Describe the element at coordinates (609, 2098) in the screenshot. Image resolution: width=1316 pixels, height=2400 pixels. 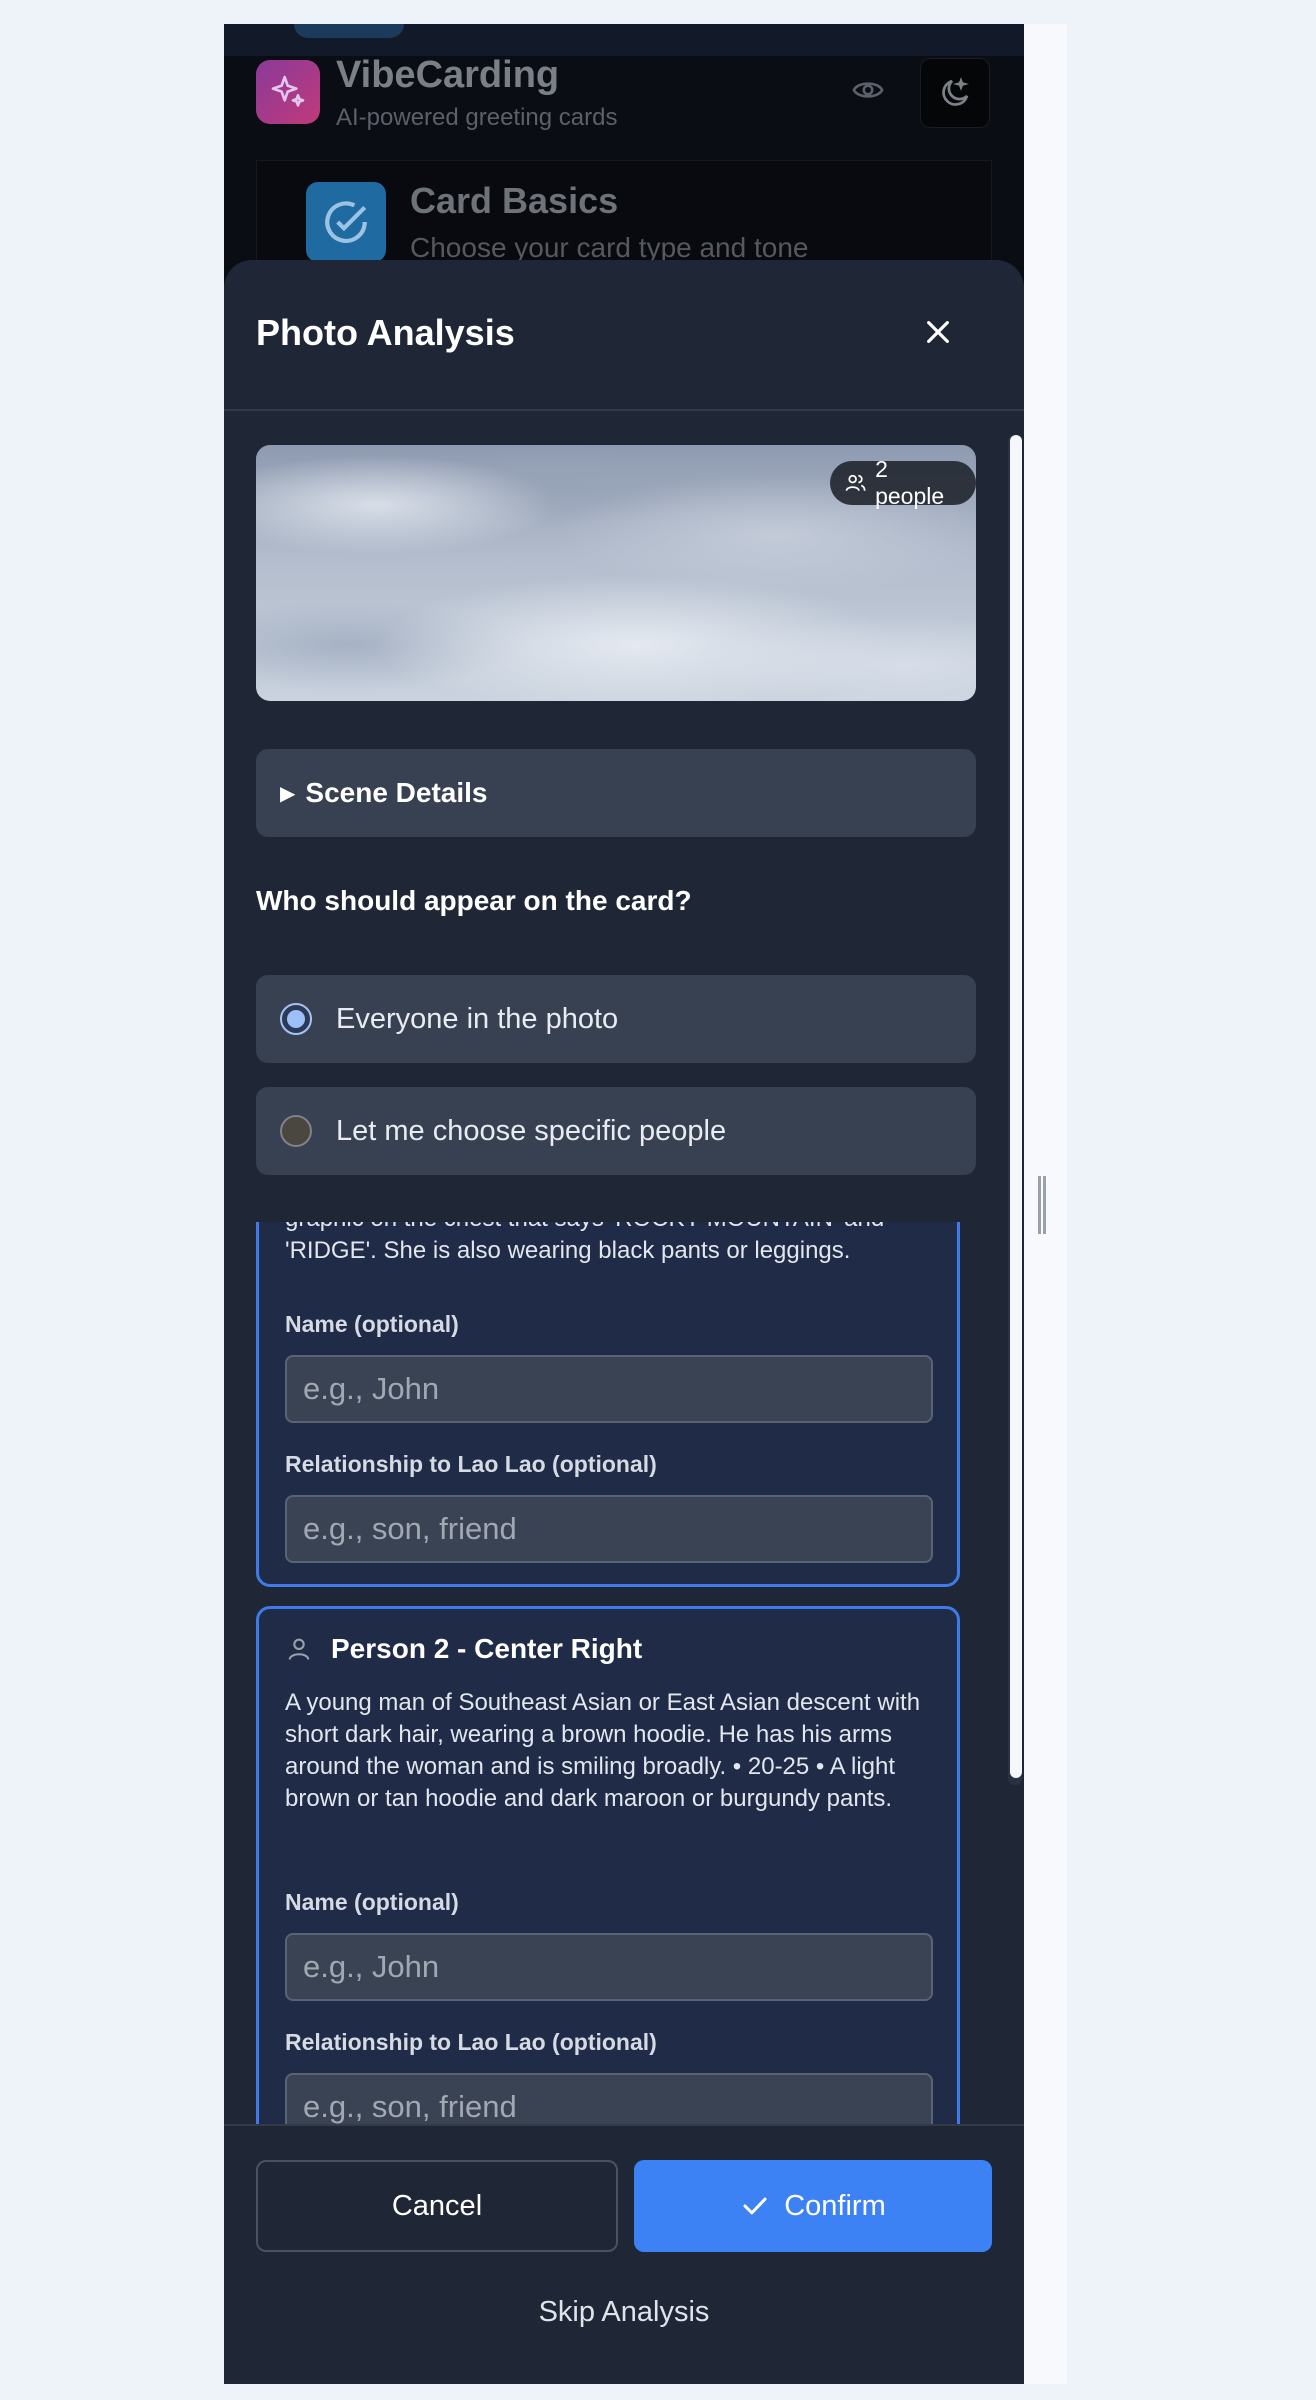
I see `person-2-relationship-input` at that location.